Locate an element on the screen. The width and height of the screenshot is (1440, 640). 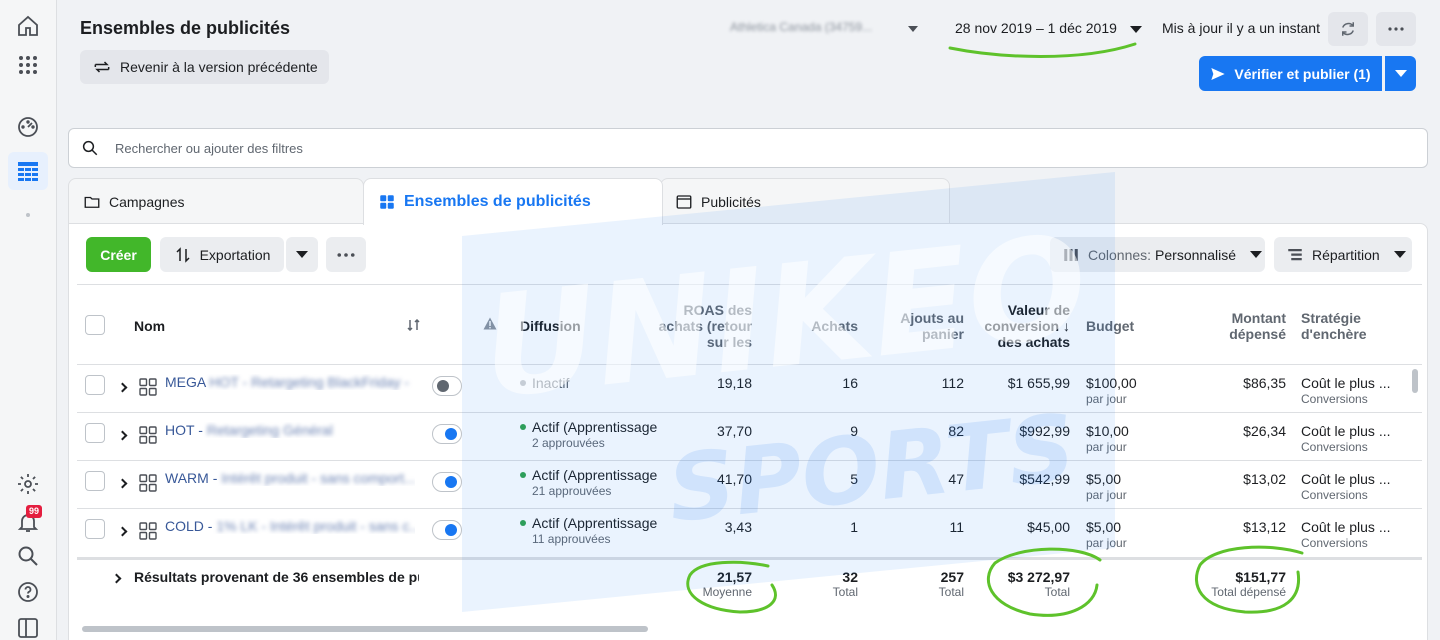
budget-value: $100,00 par jour is located at coordinates (1111, 391).